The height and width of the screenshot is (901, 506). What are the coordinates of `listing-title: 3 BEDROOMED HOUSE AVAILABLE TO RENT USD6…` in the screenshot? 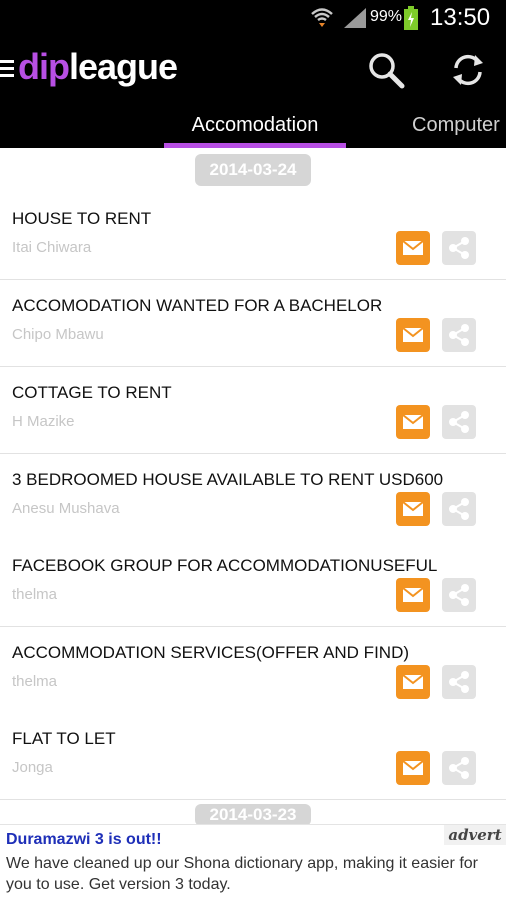 It's located at (228, 479).